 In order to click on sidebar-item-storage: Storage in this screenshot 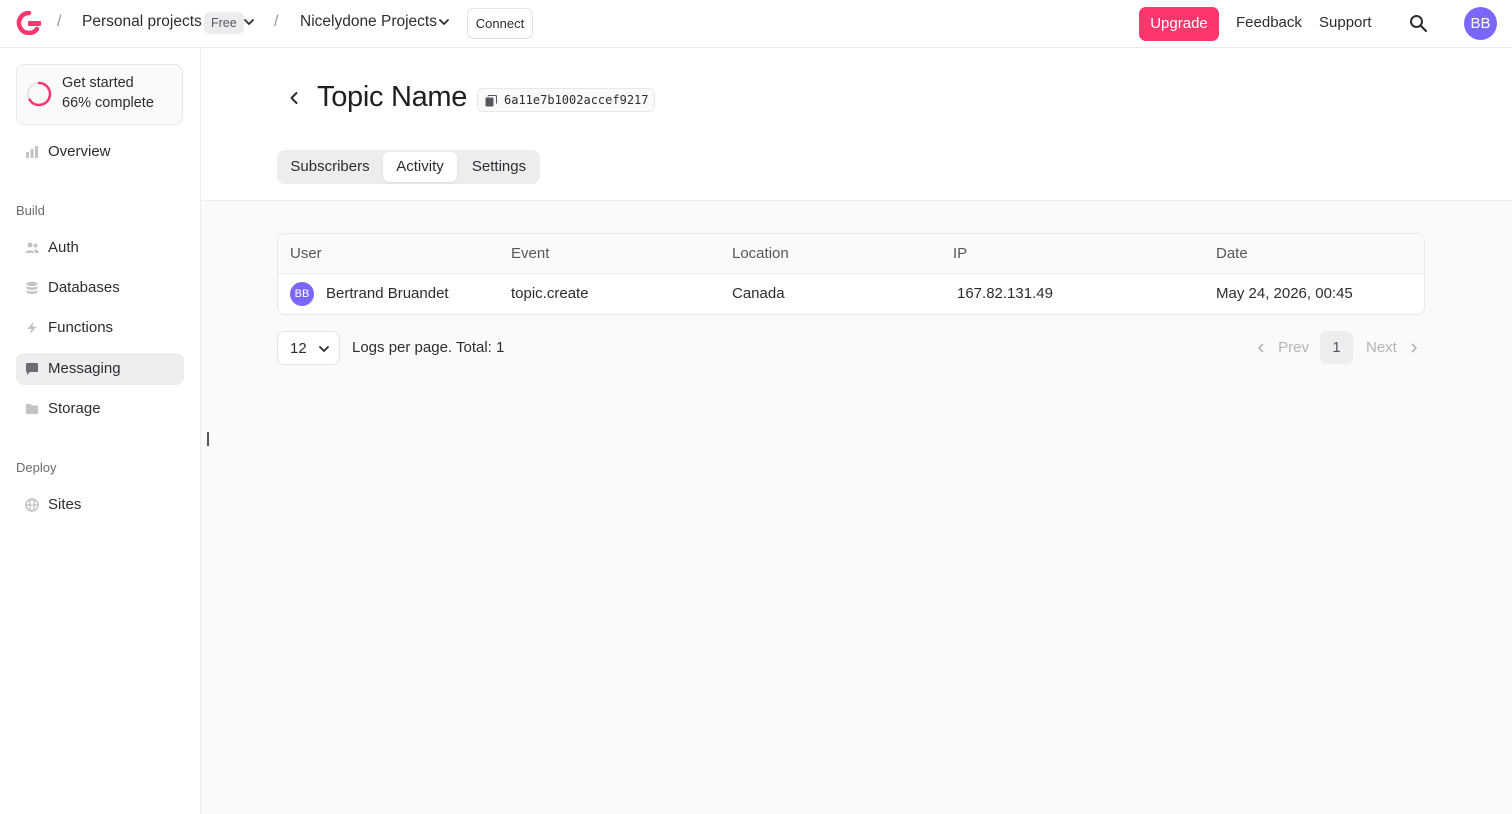, I will do `click(100, 409)`.